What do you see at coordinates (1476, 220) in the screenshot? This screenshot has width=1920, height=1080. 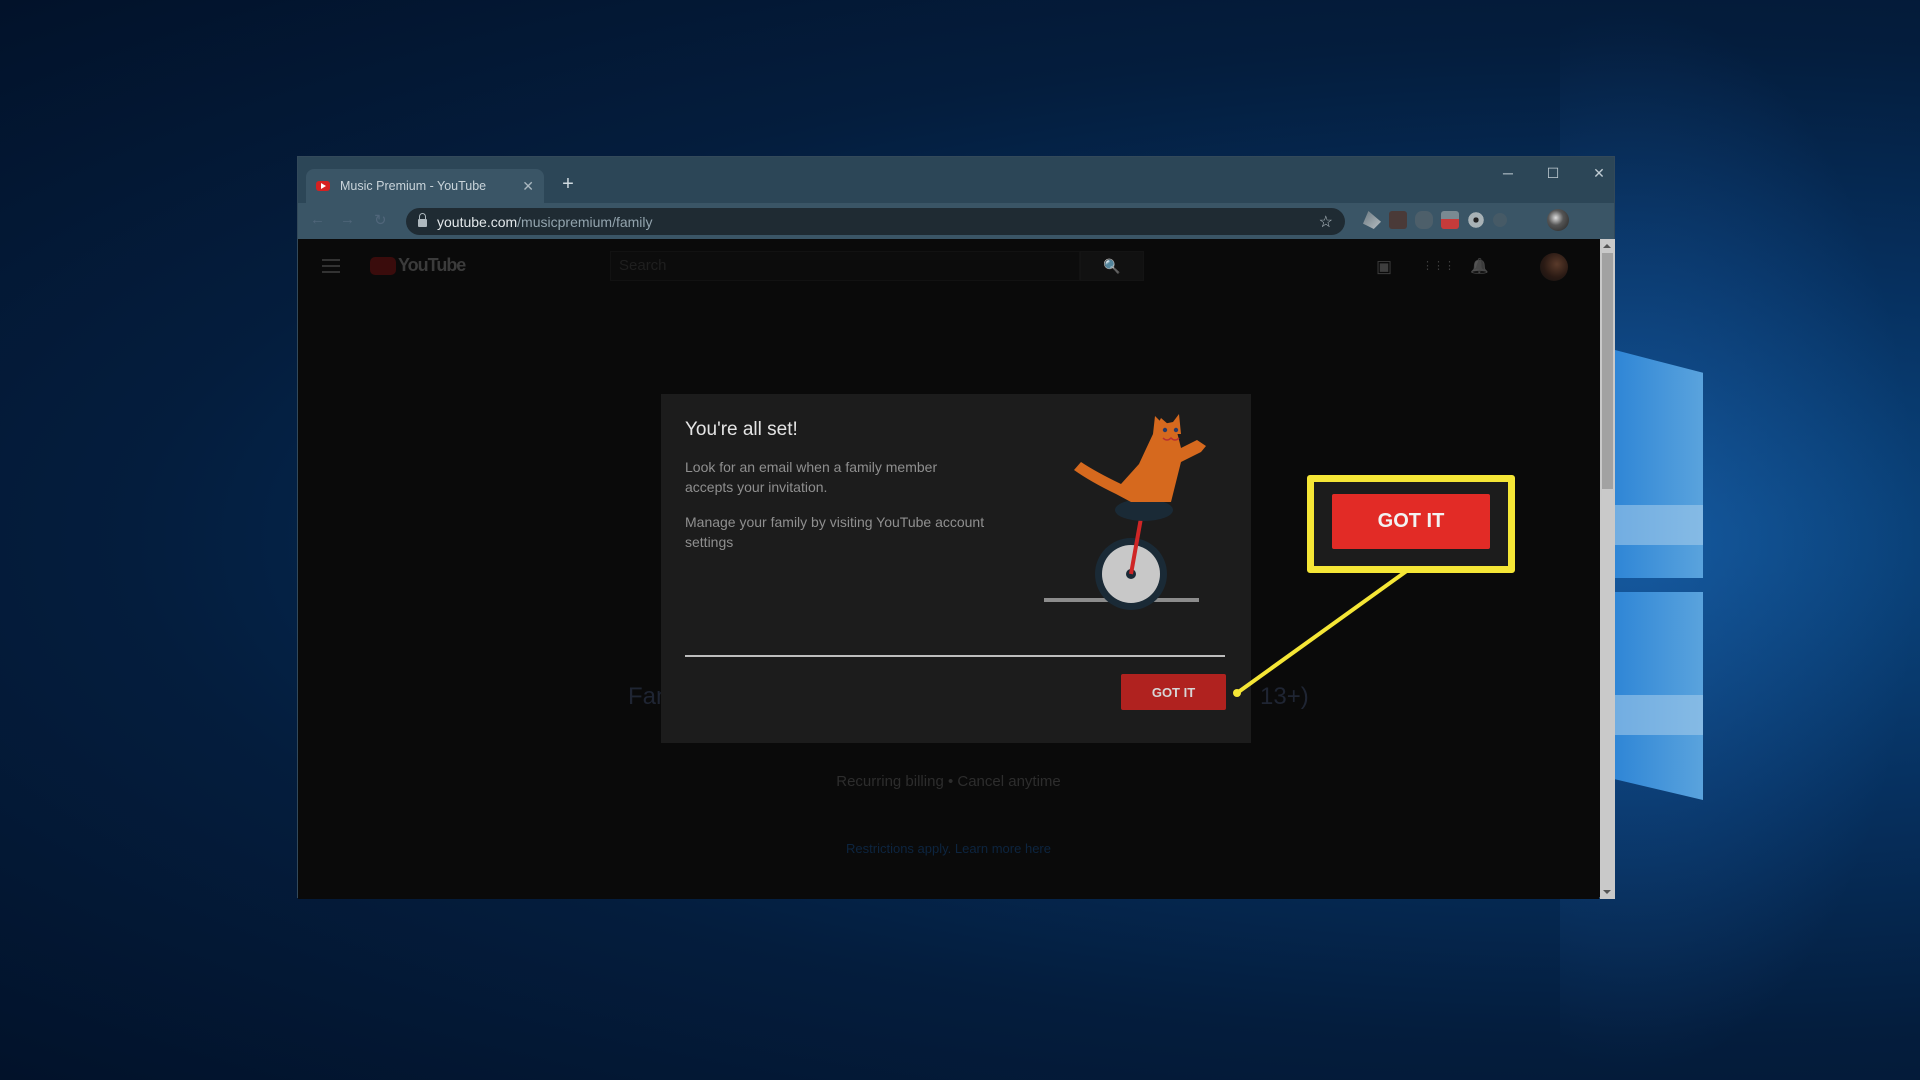 I see `extension-film-reel-icon` at bounding box center [1476, 220].